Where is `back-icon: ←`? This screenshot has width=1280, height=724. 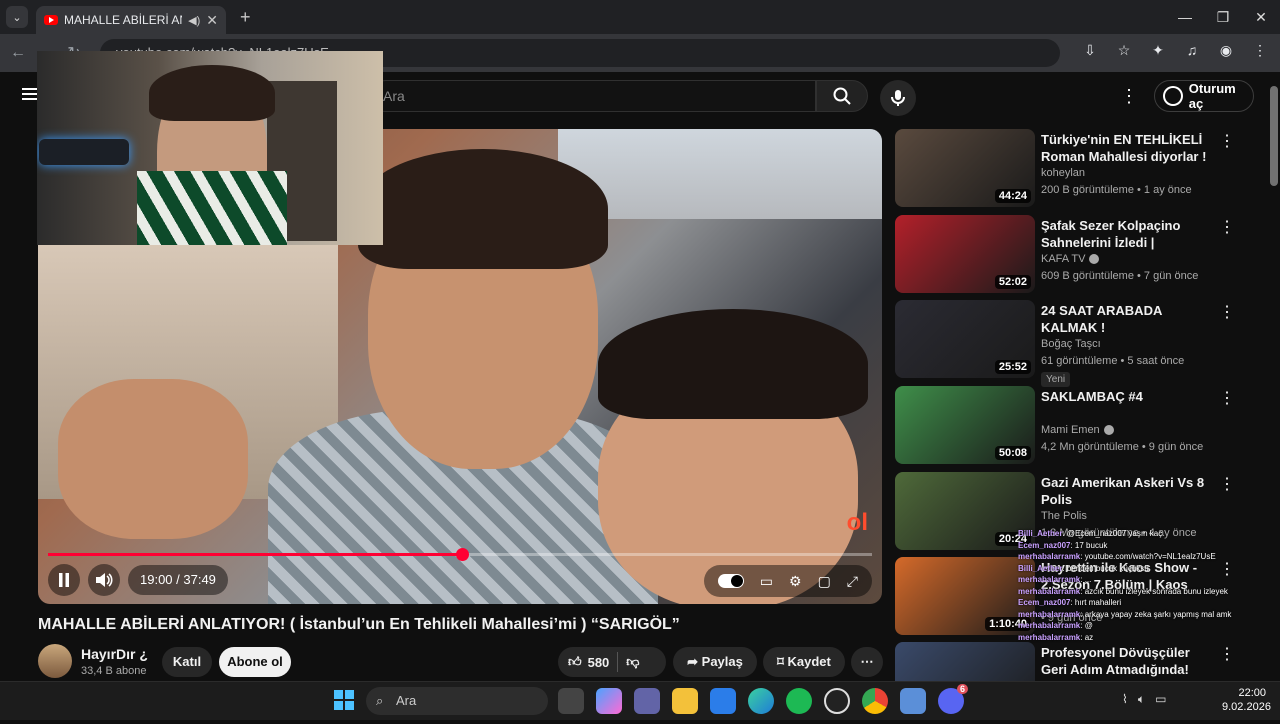 back-icon: ← is located at coordinates (18, 53).